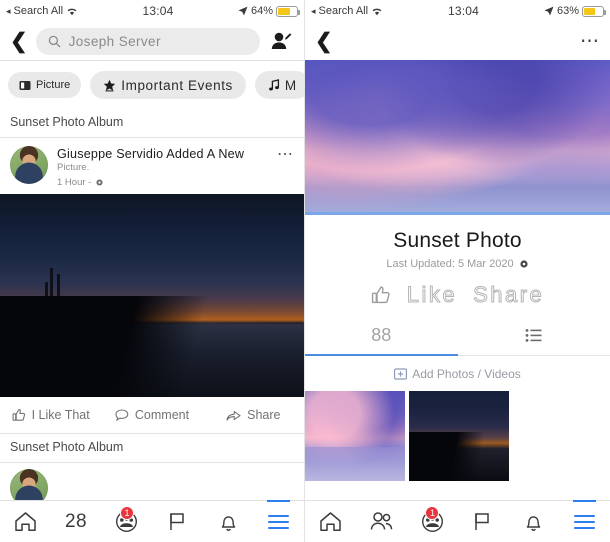  Describe the element at coordinates (177, 85) in the screenshot. I see `chip-label: Important Events` at that location.